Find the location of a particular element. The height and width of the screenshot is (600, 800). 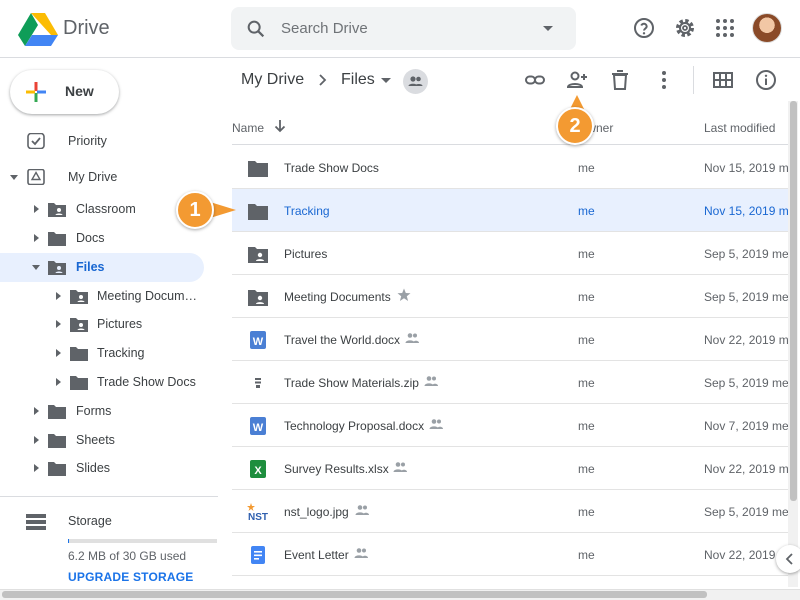

sidebar-item-slides: Slides is located at coordinates (102, 468).